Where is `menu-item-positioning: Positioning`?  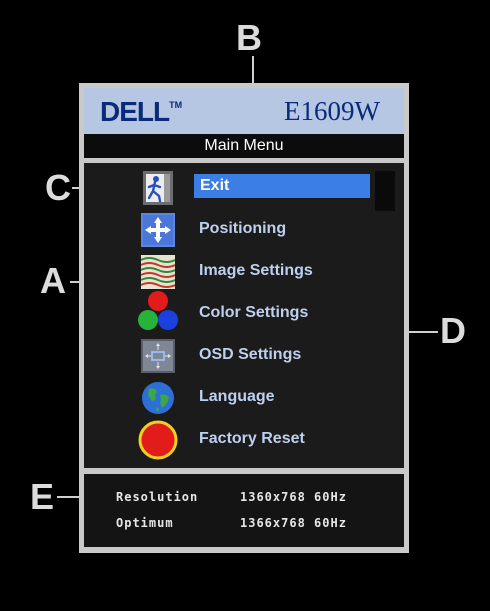 menu-item-positioning: Positioning is located at coordinates (244, 230).